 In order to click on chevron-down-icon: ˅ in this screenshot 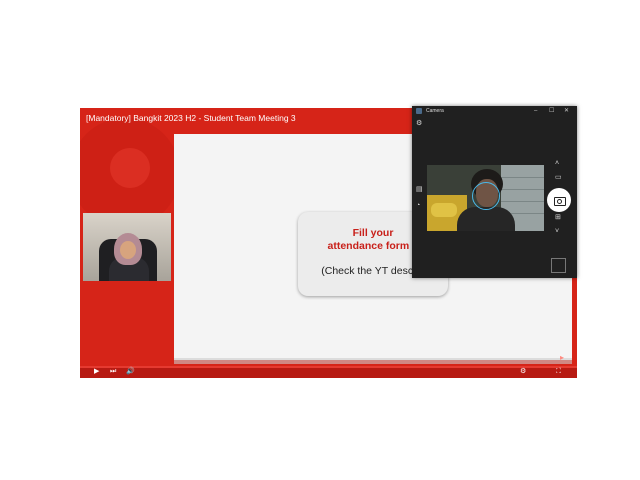, I will do `click(557, 232)`.